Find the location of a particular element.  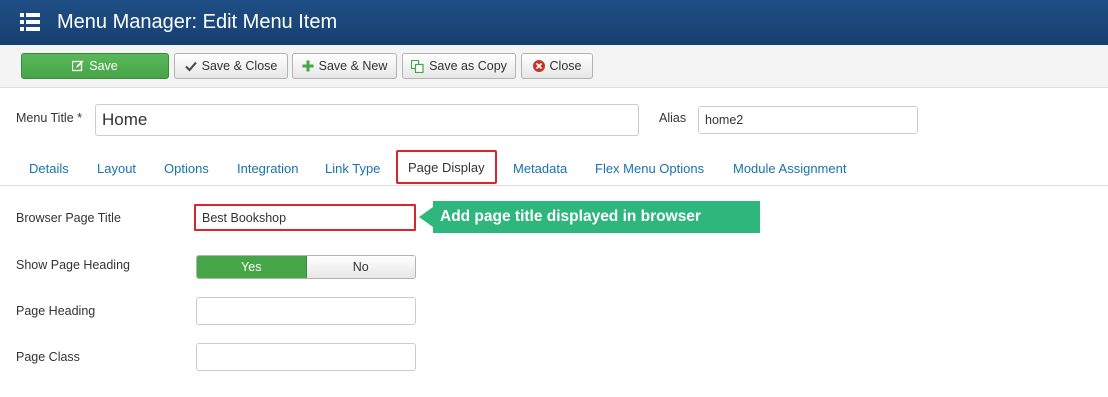

save-close-button: Save & Close is located at coordinates (231, 66).